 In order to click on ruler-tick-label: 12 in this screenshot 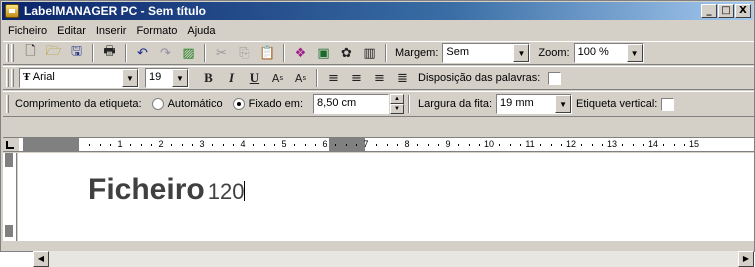, I will do `click(571, 144)`.